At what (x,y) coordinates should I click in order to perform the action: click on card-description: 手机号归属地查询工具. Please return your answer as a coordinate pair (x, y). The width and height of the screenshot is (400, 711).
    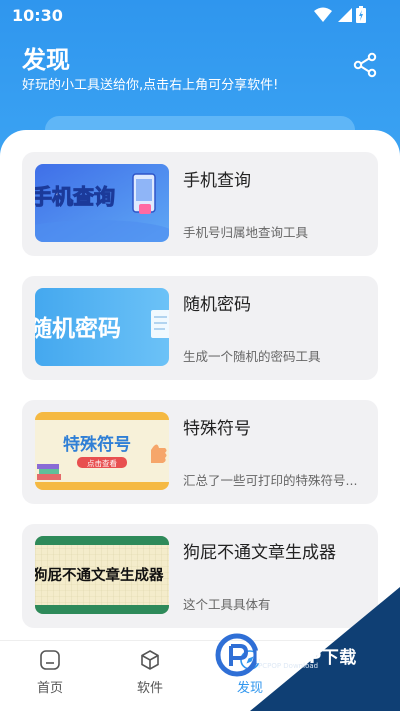
    Looking at the image, I should click on (246, 232).